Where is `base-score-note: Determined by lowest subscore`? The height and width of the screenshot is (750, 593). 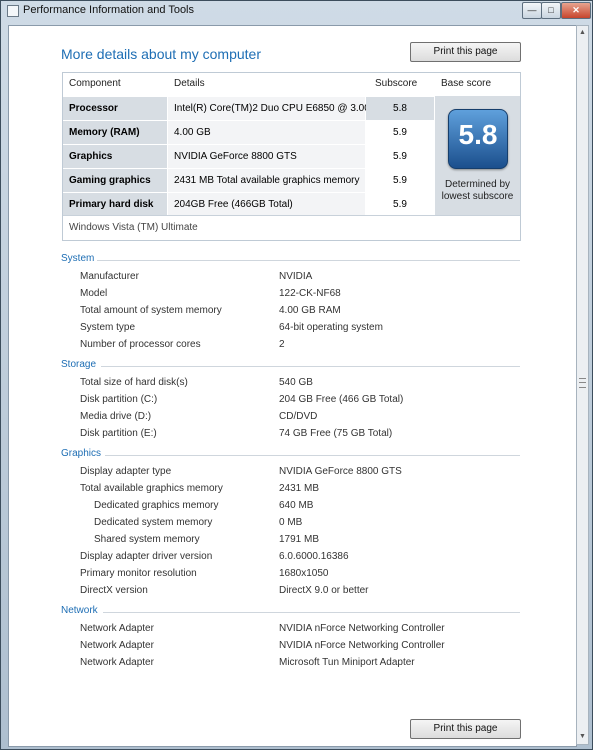
base-score-note: Determined by lowest subscore is located at coordinates (477, 190).